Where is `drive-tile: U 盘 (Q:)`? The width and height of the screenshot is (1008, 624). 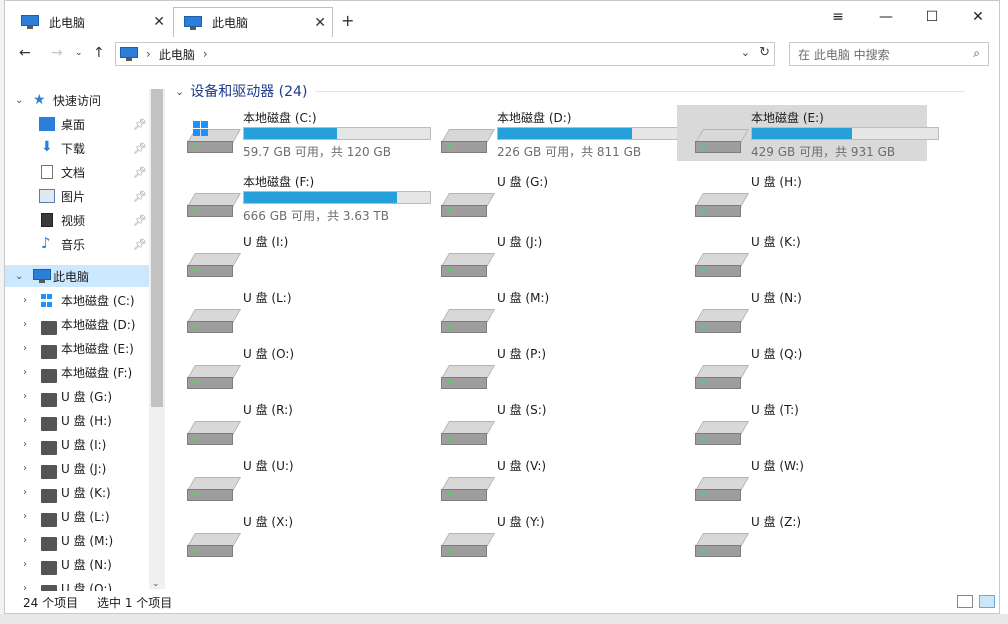
drive-tile: U 盘 (Q:) is located at coordinates (802, 369).